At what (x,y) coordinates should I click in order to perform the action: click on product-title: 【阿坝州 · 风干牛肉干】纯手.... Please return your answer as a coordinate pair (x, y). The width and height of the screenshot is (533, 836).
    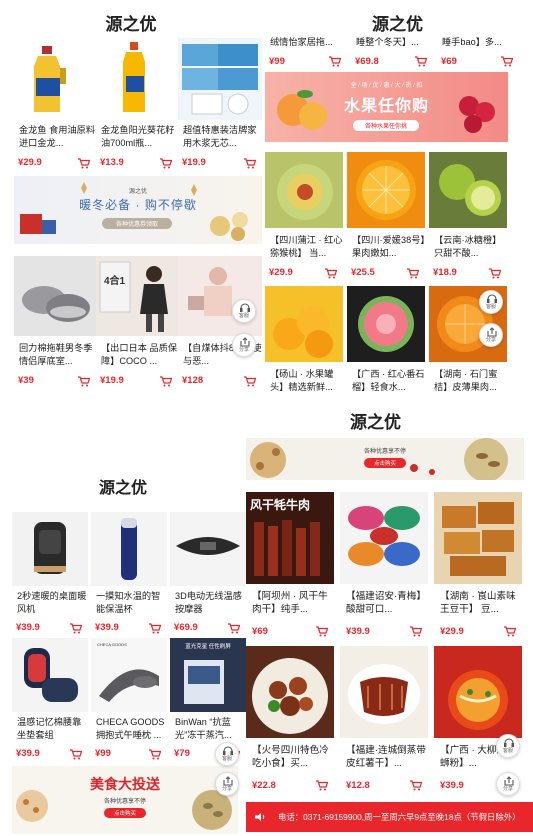
    Looking at the image, I should click on (293, 603).